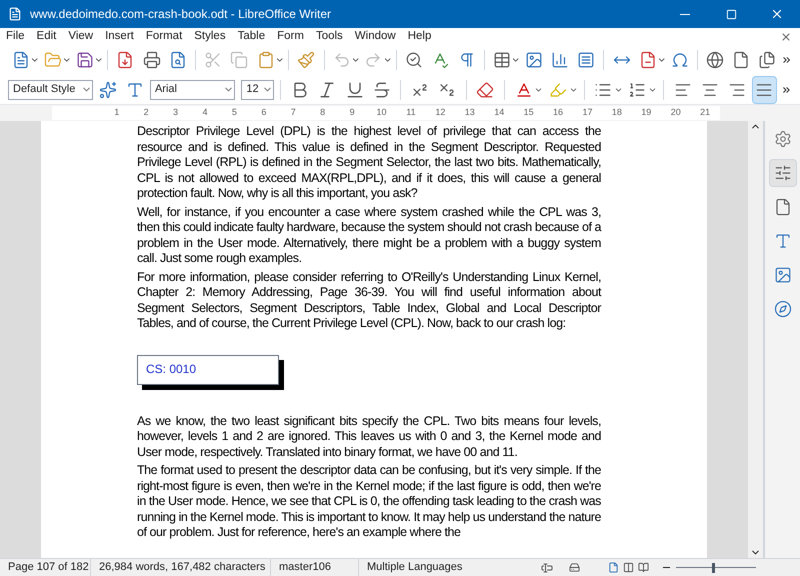 This screenshot has height=576, width=800. What do you see at coordinates (587, 113) in the screenshot?
I see `ruler-number: 17` at bounding box center [587, 113].